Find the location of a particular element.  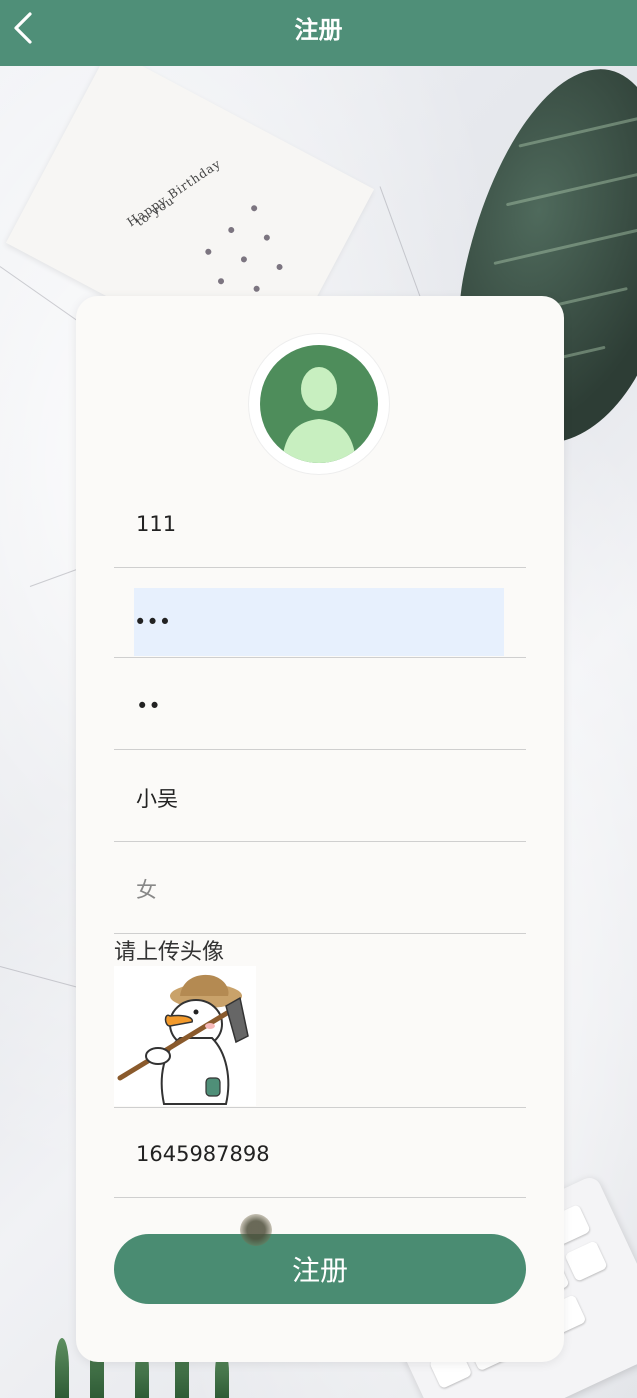

upload-avatar-label: 请上传头像 is located at coordinates (169, 952).